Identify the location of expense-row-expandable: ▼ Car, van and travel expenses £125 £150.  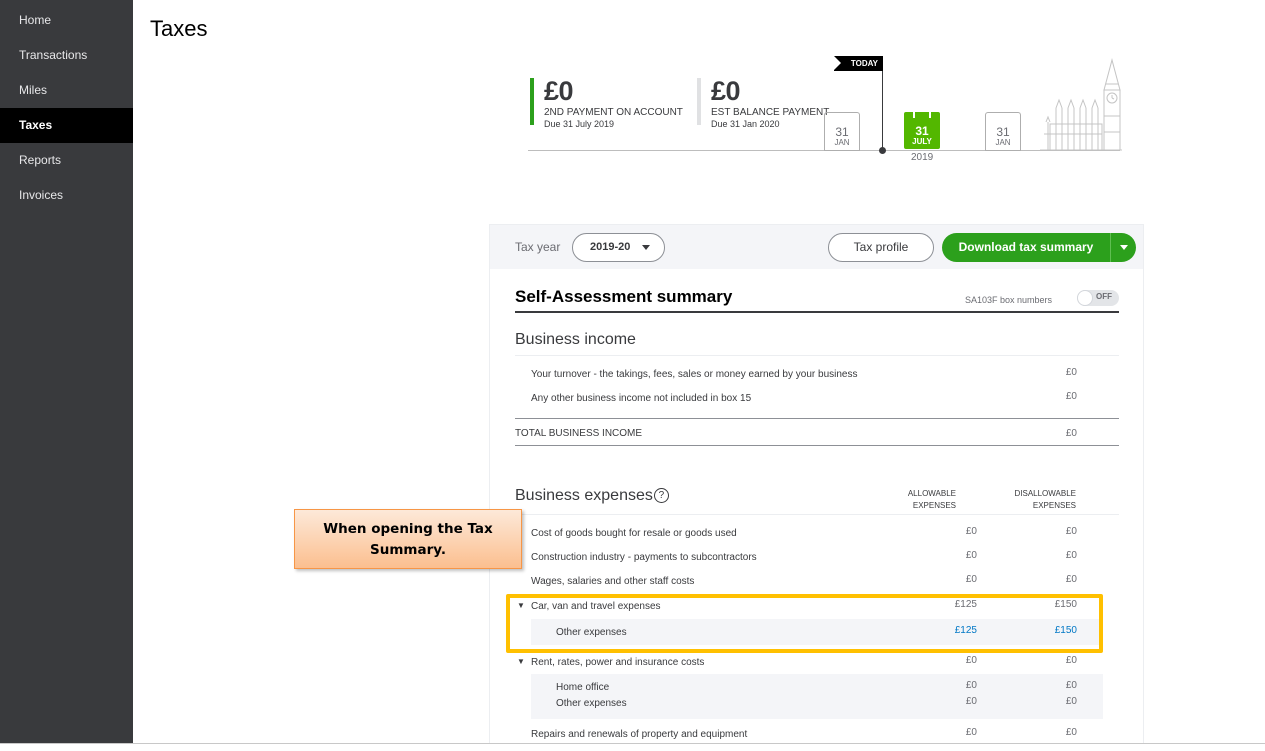
(817, 607).